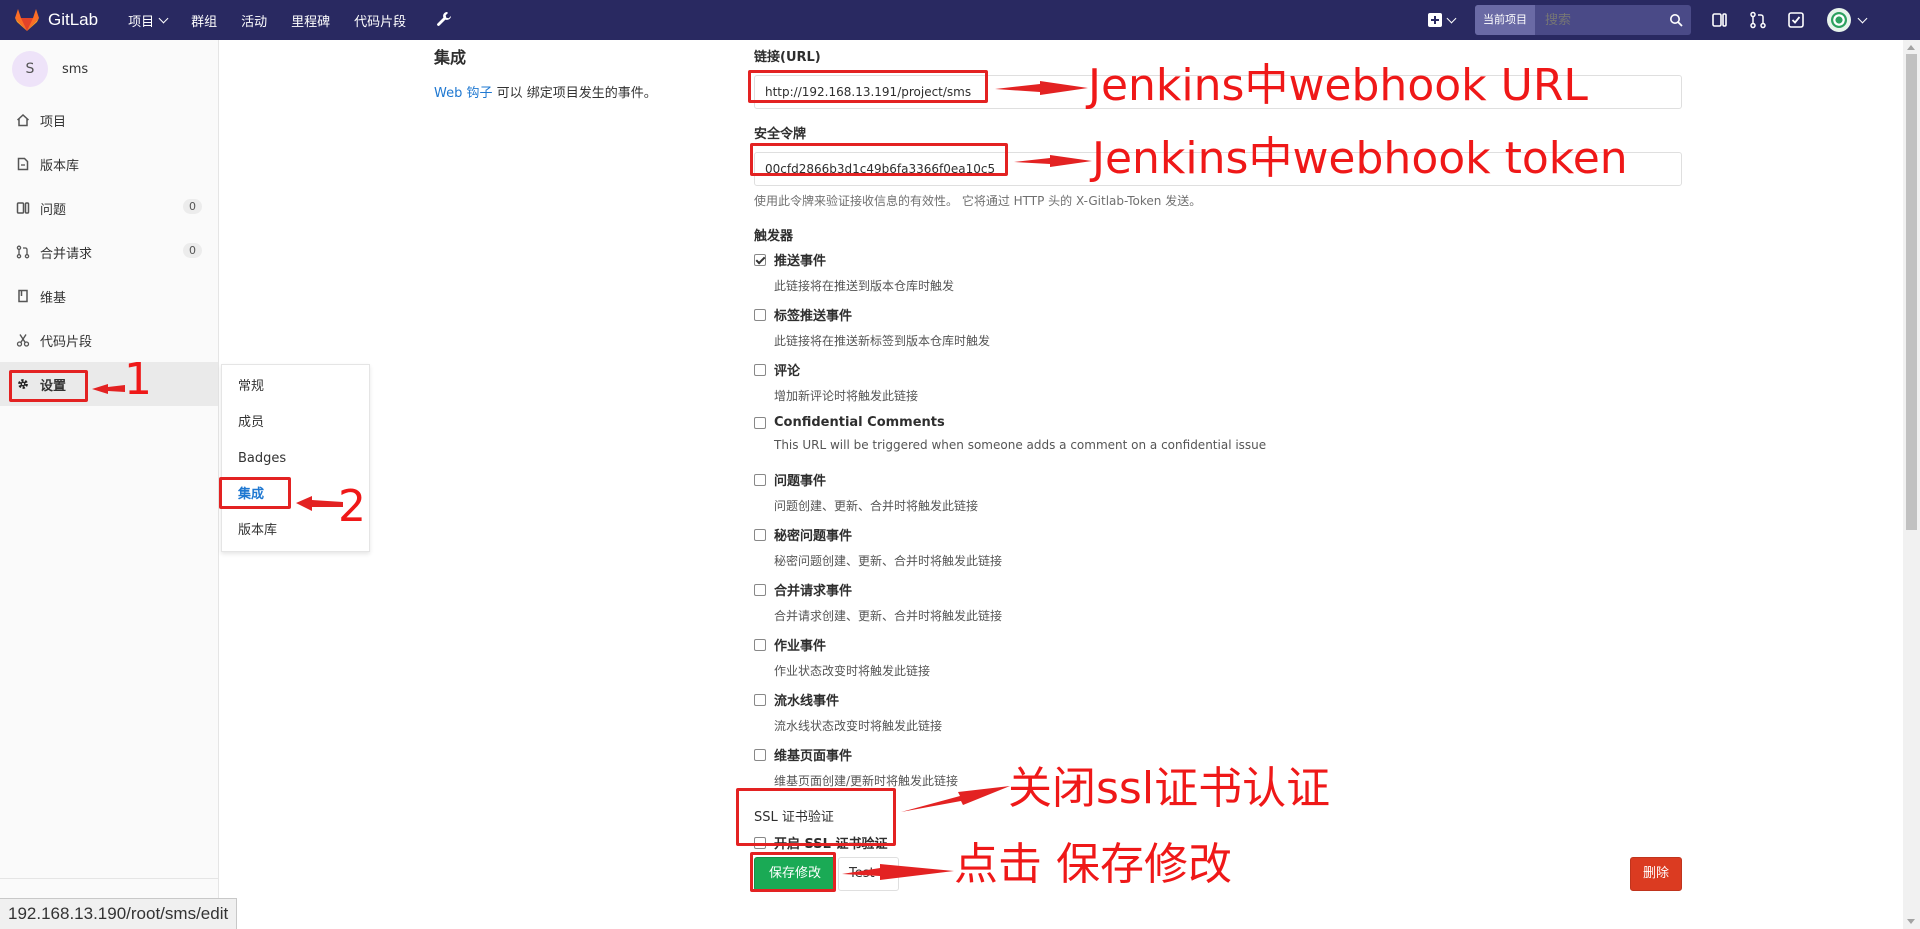 The image size is (1920, 929). I want to click on scissors-icon, so click(23, 340).